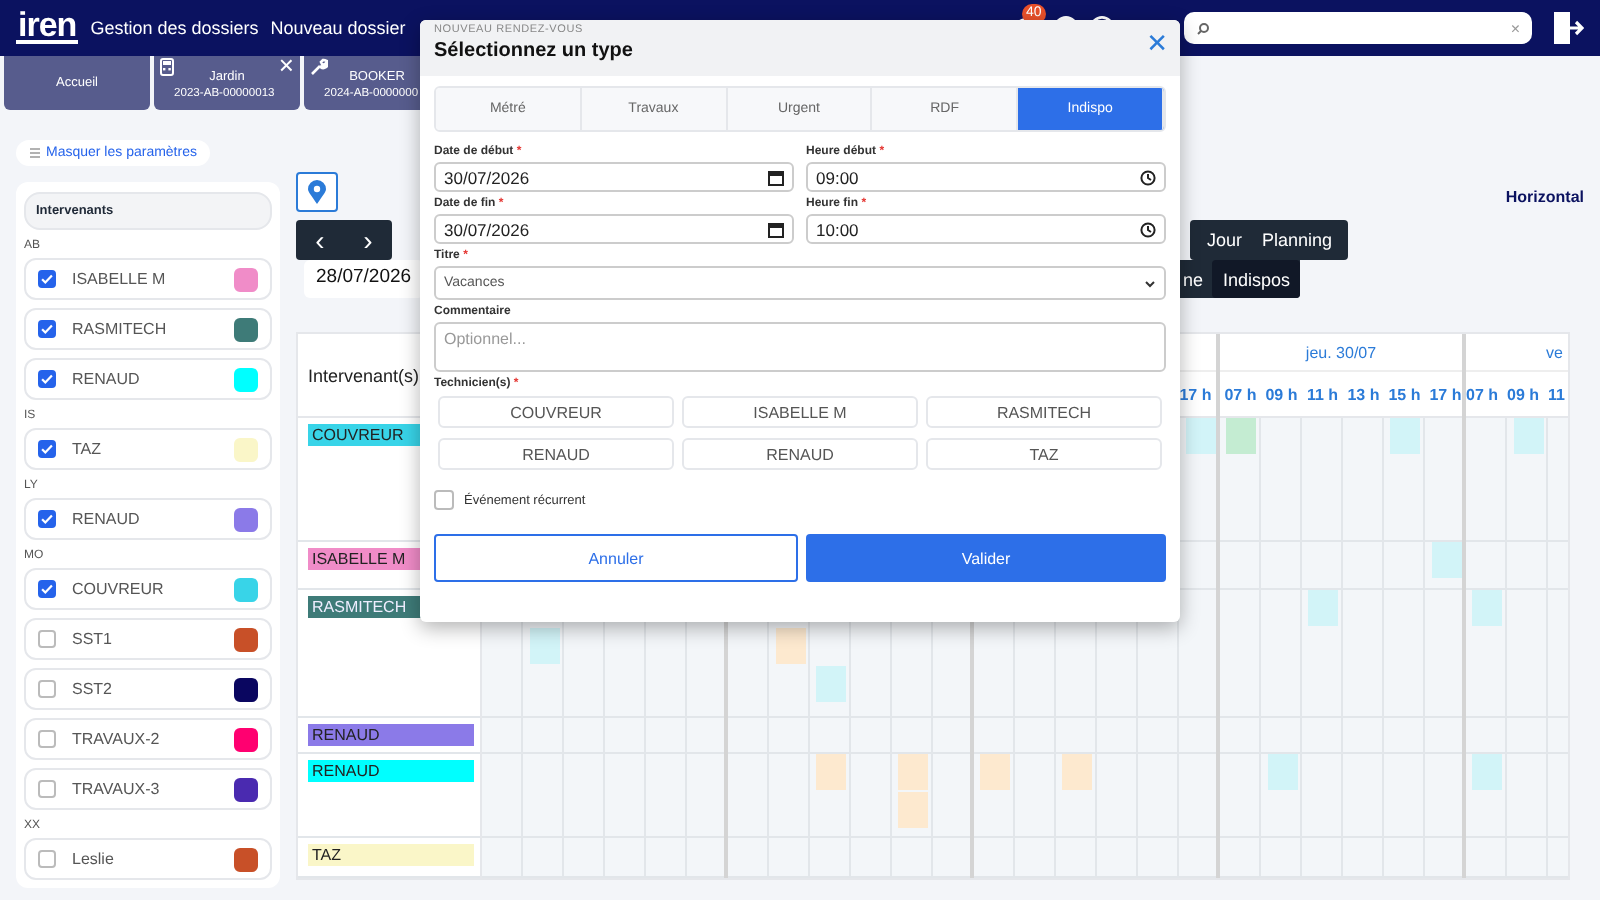  Describe the element at coordinates (92, 689) in the screenshot. I see `technician-name: SST2` at that location.